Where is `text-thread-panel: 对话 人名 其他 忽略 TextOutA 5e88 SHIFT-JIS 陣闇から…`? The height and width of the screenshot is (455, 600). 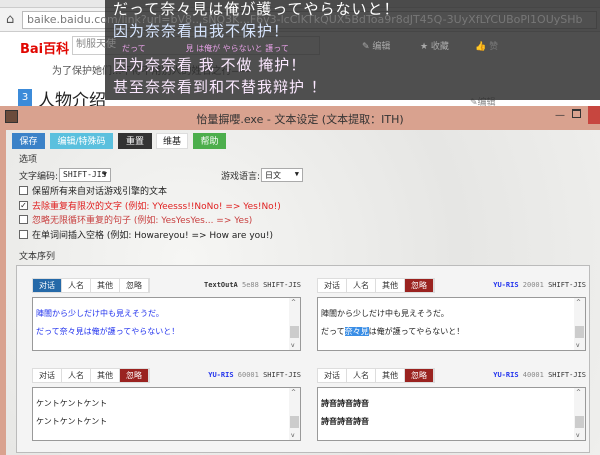 text-thread-panel: 对话 人名 其他 忽略 TextOutA 5e88 SHIFT-JIS 陣闇から… is located at coordinates (166, 315).